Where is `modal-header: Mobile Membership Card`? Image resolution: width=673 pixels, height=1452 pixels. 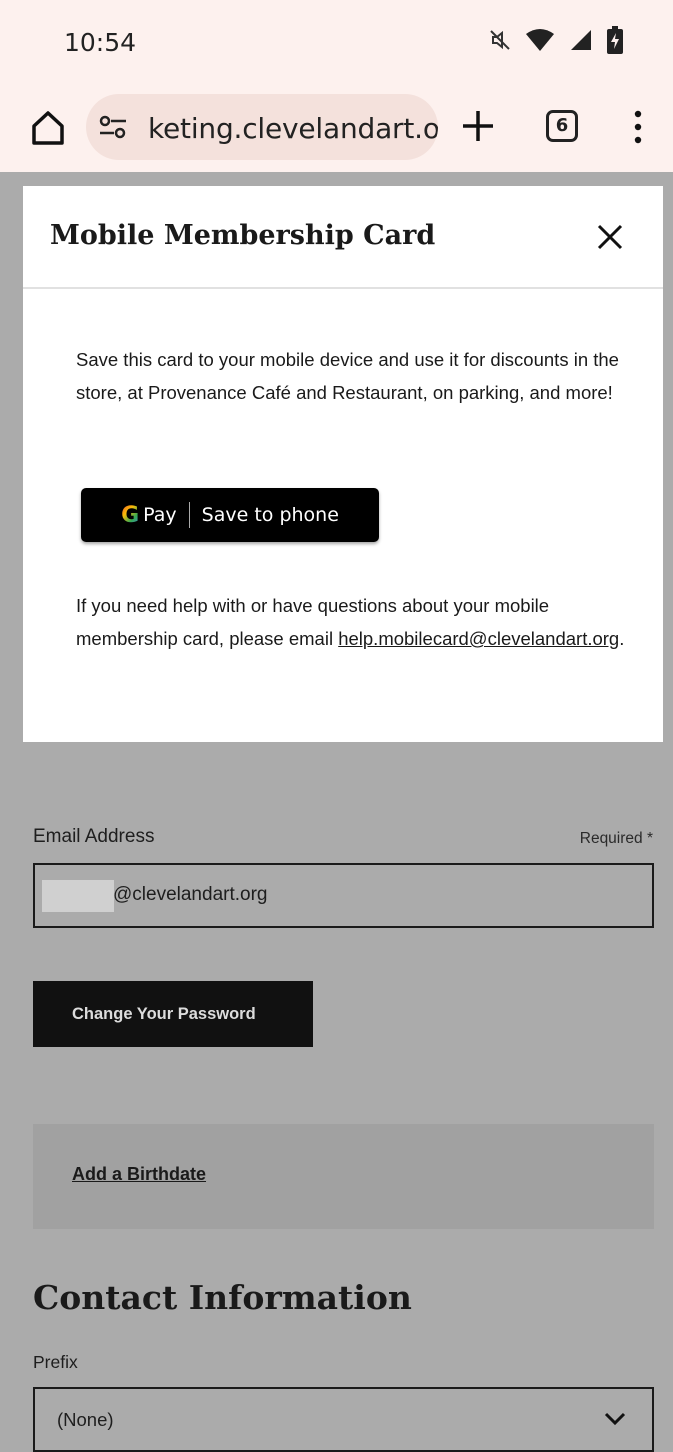
modal-header: Mobile Membership Card is located at coordinates (343, 237).